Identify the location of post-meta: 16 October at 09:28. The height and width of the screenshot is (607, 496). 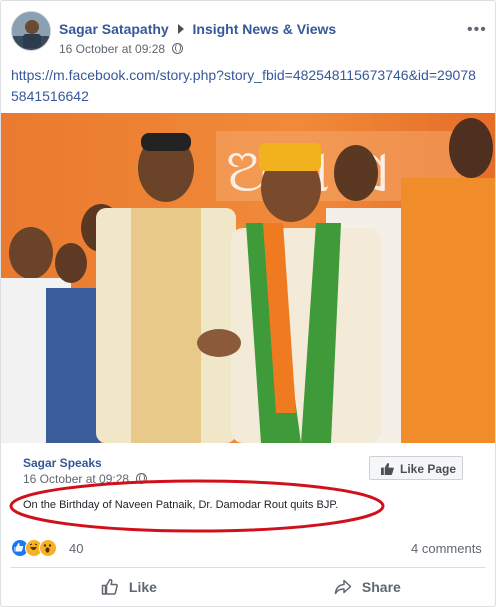
(121, 49).